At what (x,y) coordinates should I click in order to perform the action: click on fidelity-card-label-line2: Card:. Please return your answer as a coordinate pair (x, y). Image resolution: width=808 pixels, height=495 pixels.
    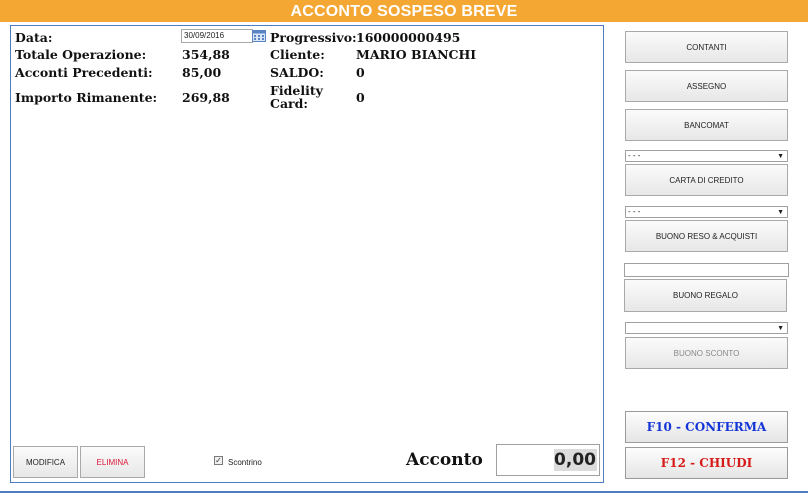
    Looking at the image, I should click on (289, 103).